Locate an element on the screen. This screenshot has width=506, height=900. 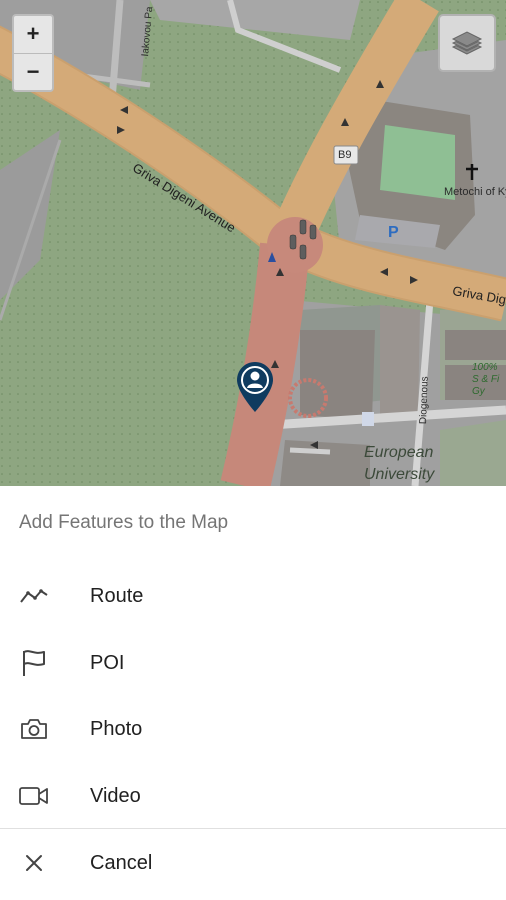
road-ref-label: B9 is located at coordinates (345, 155).